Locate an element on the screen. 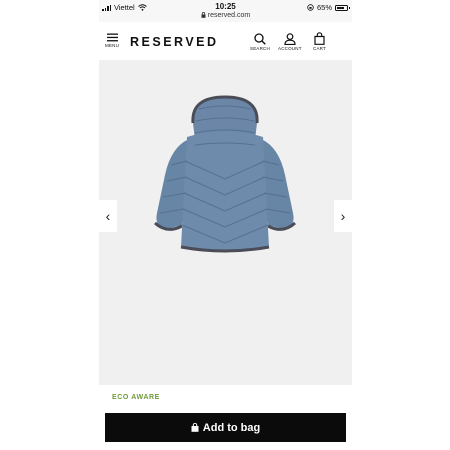 The width and height of the screenshot is (450, 450). site-header: MENU RESERVED SEARCH ACCOUNT CART is located at coordinates (225, 41).